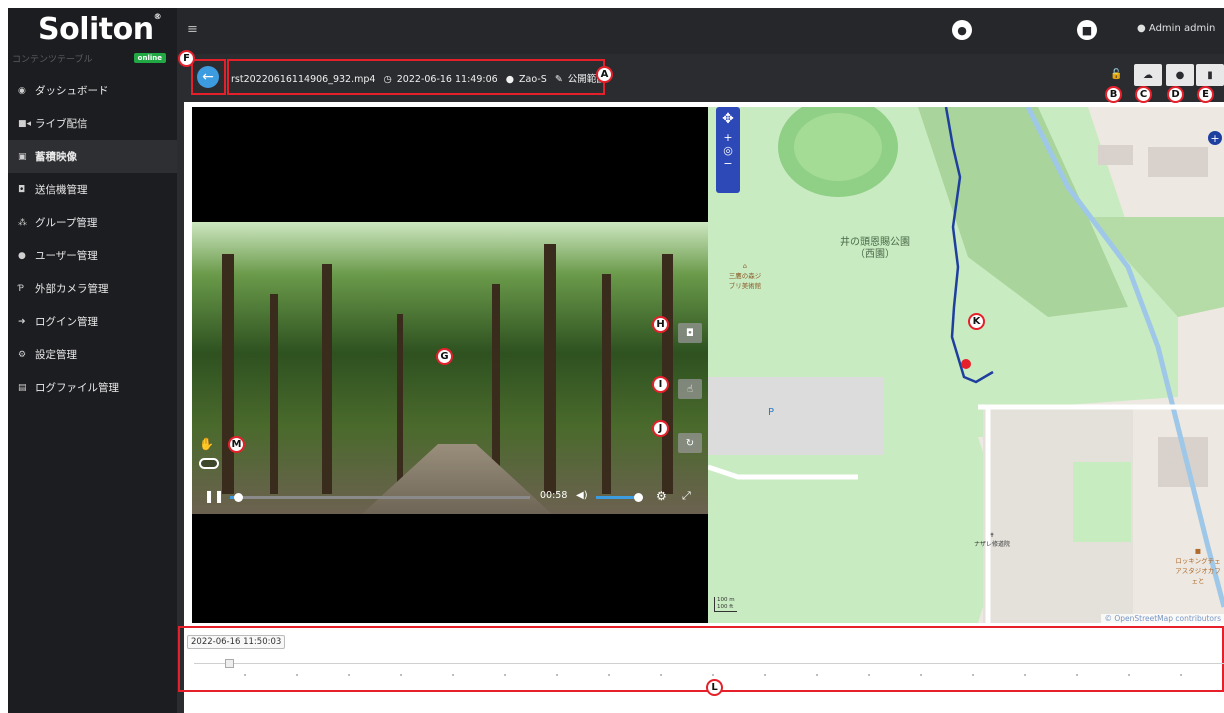  I want to click on download-button: ☁, so click(1148, 75).